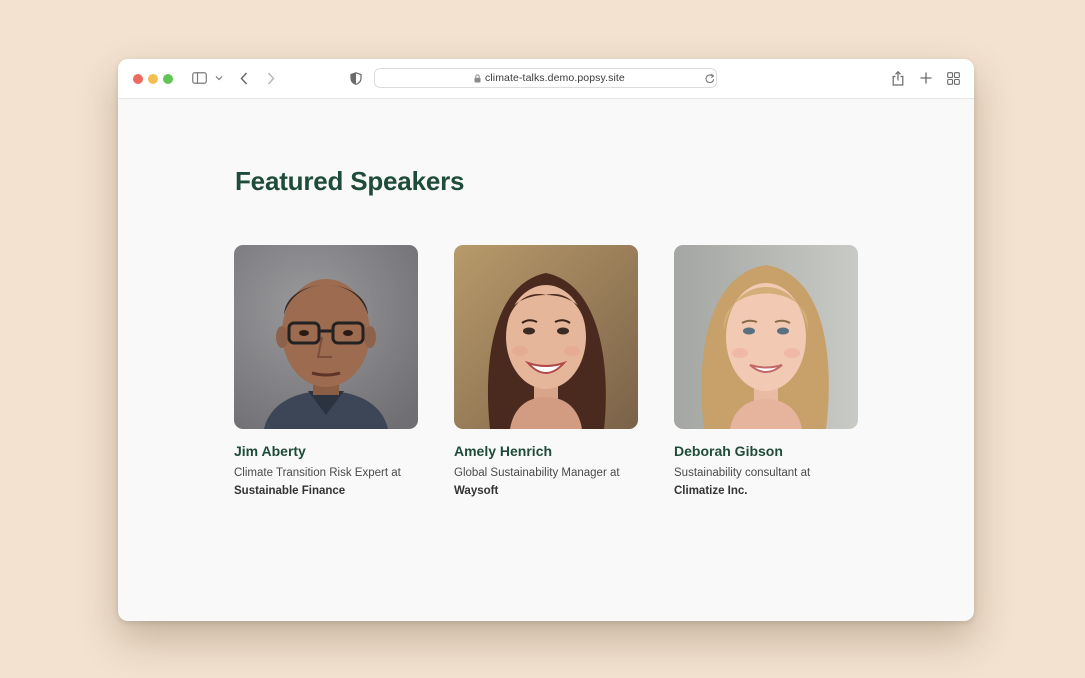  What do you see at coordinates (244, 78) in the screenshot?
I see `back-button` at bounding box center [244, 78].